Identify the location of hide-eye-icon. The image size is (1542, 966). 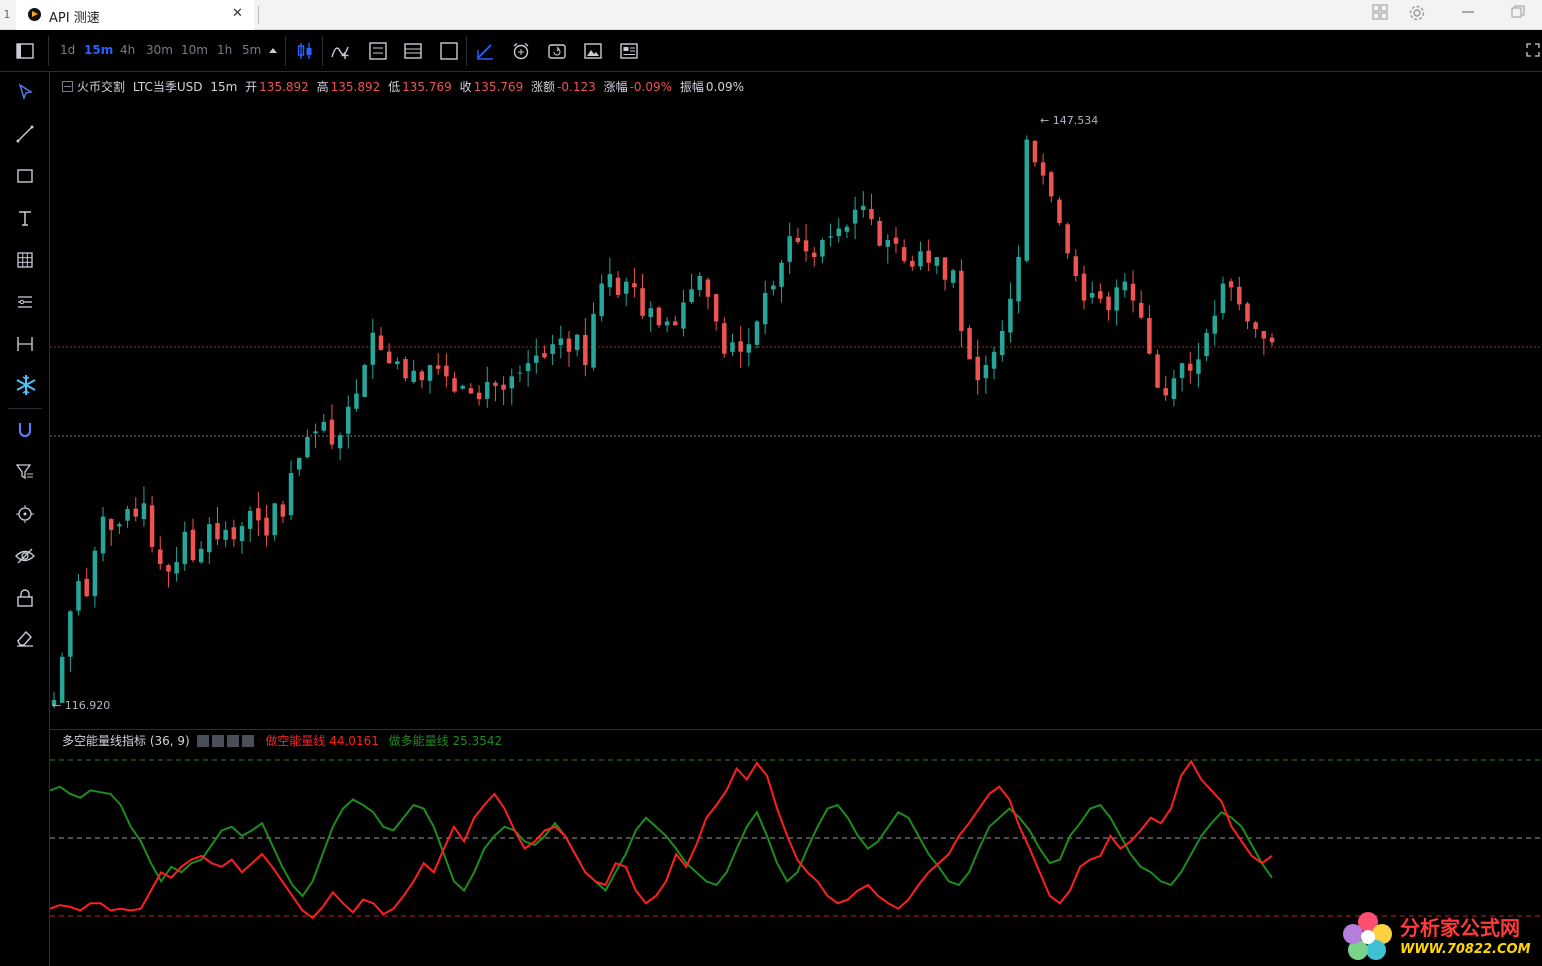
(25, 556).